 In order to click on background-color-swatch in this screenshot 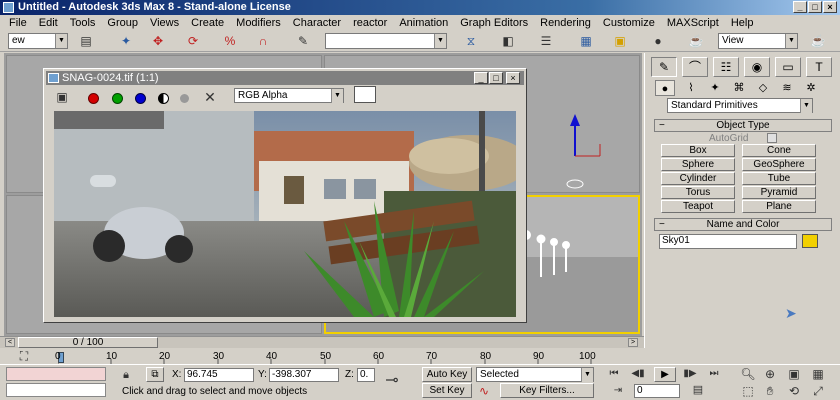, I will do `click(365, 94)`.